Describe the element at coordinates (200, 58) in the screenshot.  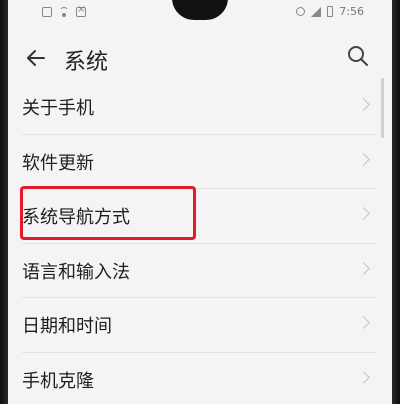
I see `header: 系统` at that location.